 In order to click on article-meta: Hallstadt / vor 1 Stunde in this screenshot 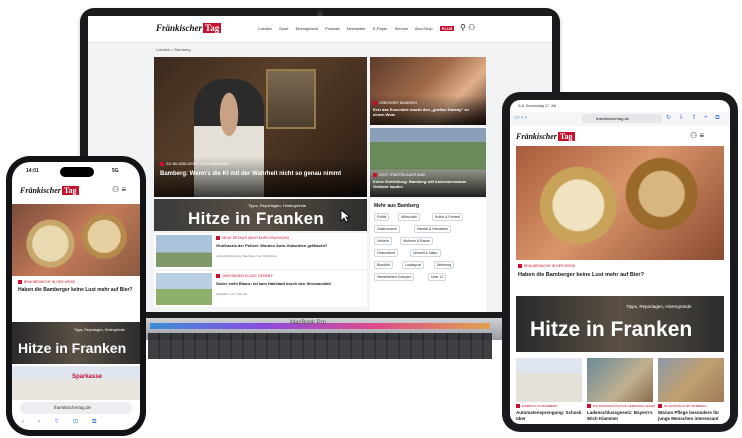, I will do `click(232, 294)`.